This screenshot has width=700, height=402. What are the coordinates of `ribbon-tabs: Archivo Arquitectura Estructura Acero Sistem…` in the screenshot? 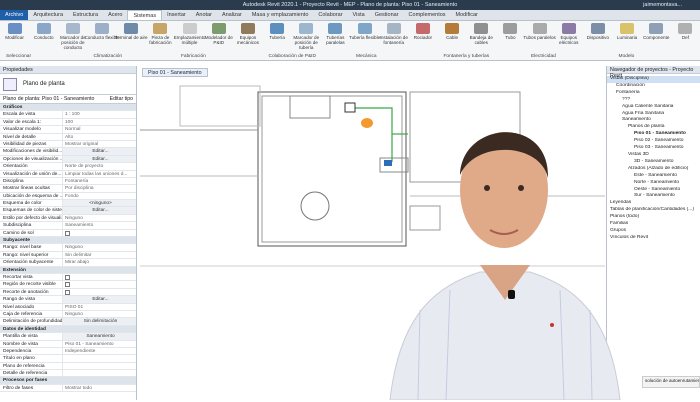 It's located at (350, 15).